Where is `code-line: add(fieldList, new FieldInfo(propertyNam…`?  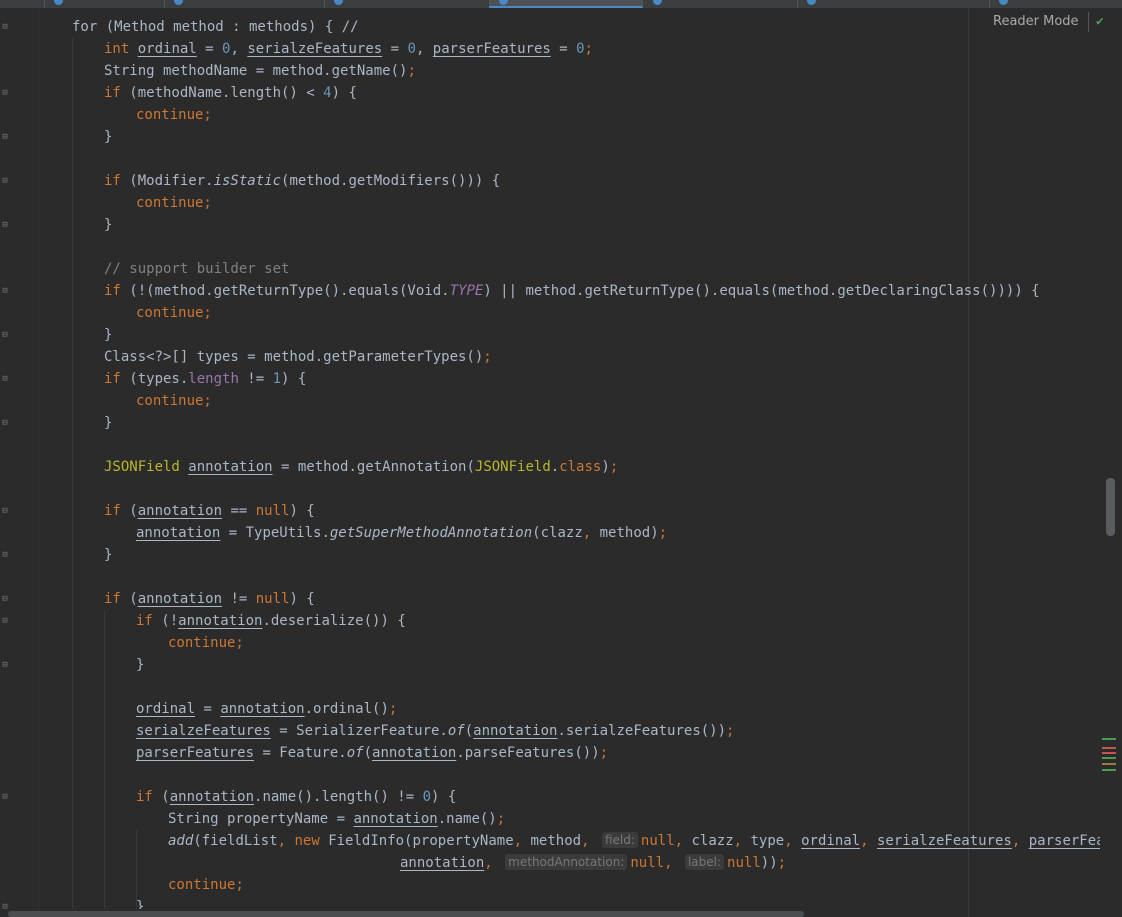
code-line: add(fieldList, new FieldInfo(propertyNam… is located at coordinates (634, 840).